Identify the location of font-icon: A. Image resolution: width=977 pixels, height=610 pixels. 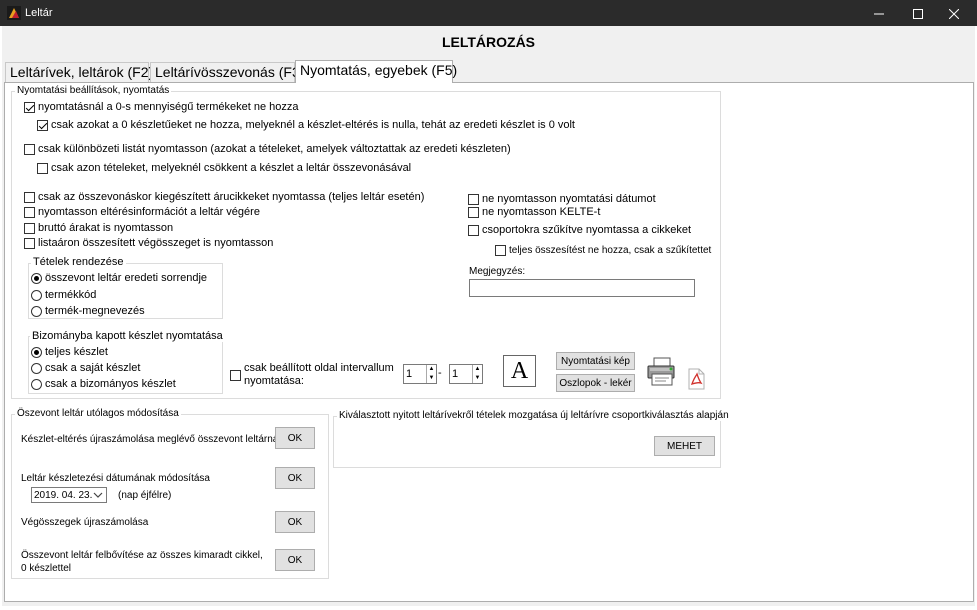
(519, 371).